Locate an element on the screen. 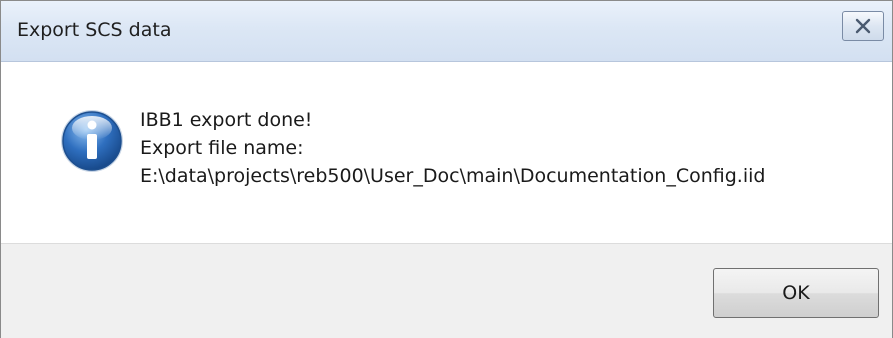  message-line-label: Export file name: is located at coordinates (222, 148).